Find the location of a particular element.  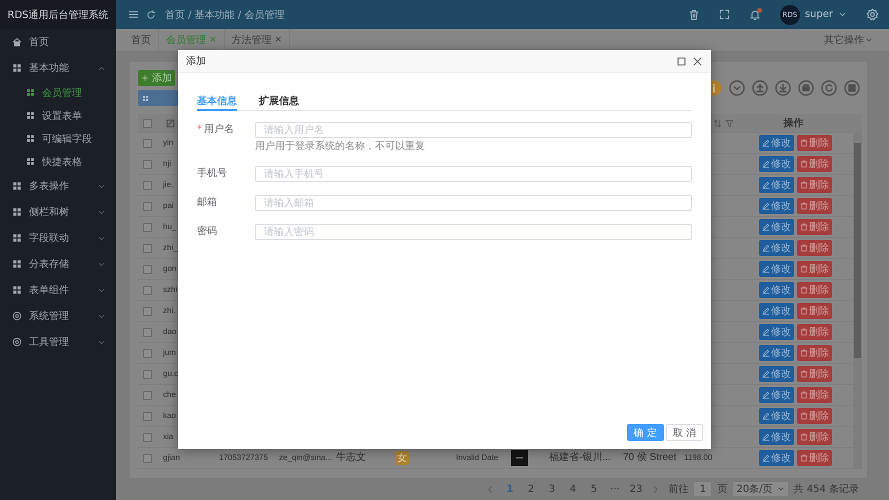

sidebar-item: 首页 is located at coordinates (58, 42).